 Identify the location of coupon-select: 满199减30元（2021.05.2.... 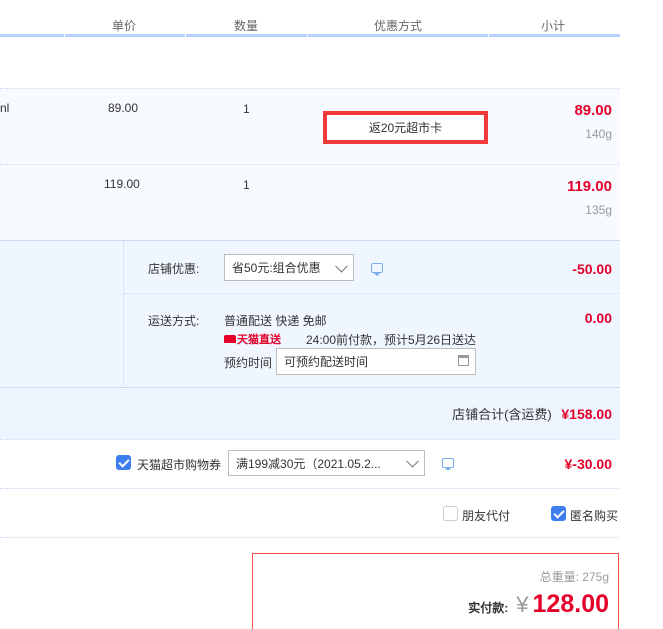
(326, 463).